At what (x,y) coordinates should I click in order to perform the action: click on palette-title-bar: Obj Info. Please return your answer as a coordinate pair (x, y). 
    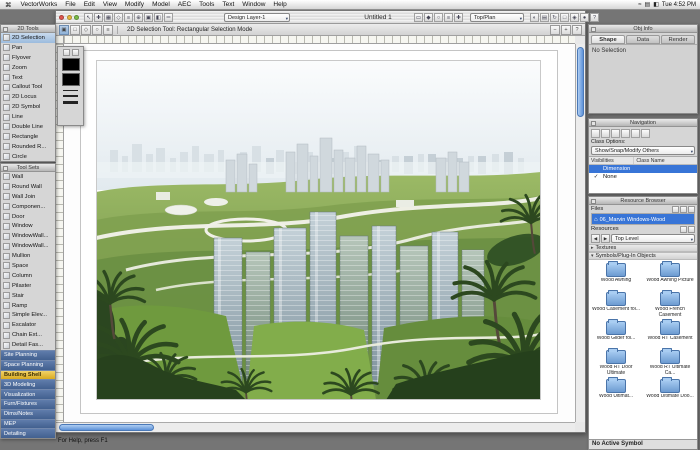
    Looking at the image, I should click on (643, 29).